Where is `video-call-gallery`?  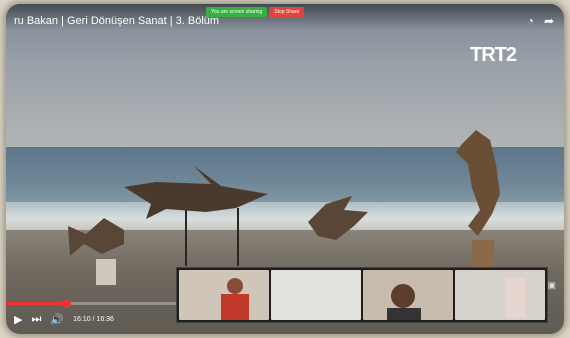 video-call-gallery is located at coordinates (362, 295).